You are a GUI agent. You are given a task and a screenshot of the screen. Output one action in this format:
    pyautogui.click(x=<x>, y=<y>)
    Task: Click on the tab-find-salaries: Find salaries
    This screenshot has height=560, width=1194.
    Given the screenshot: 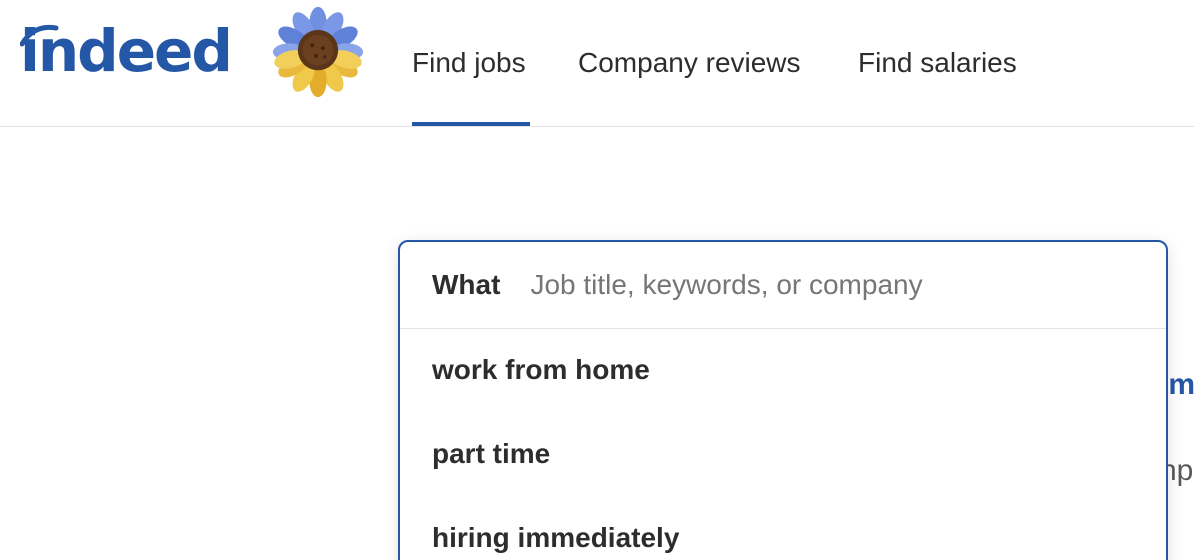 What is the action you would take?
    pyautogui.click(x=937, y=63)
    